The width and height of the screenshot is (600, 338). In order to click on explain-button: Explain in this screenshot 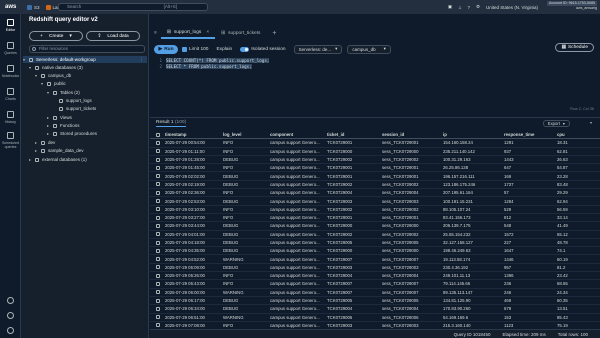, I will do `click(224, 49)`.